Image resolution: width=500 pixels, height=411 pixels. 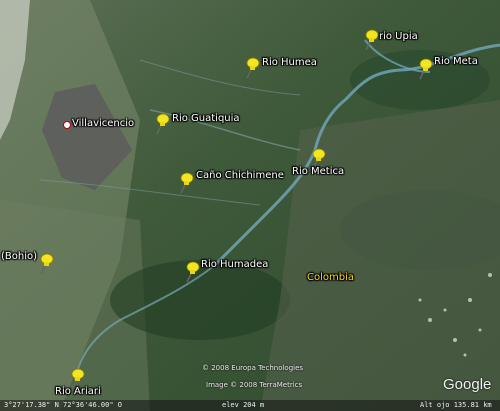 I want to click on place-label-bohio: (Bohio), so click(x=19, y=256).